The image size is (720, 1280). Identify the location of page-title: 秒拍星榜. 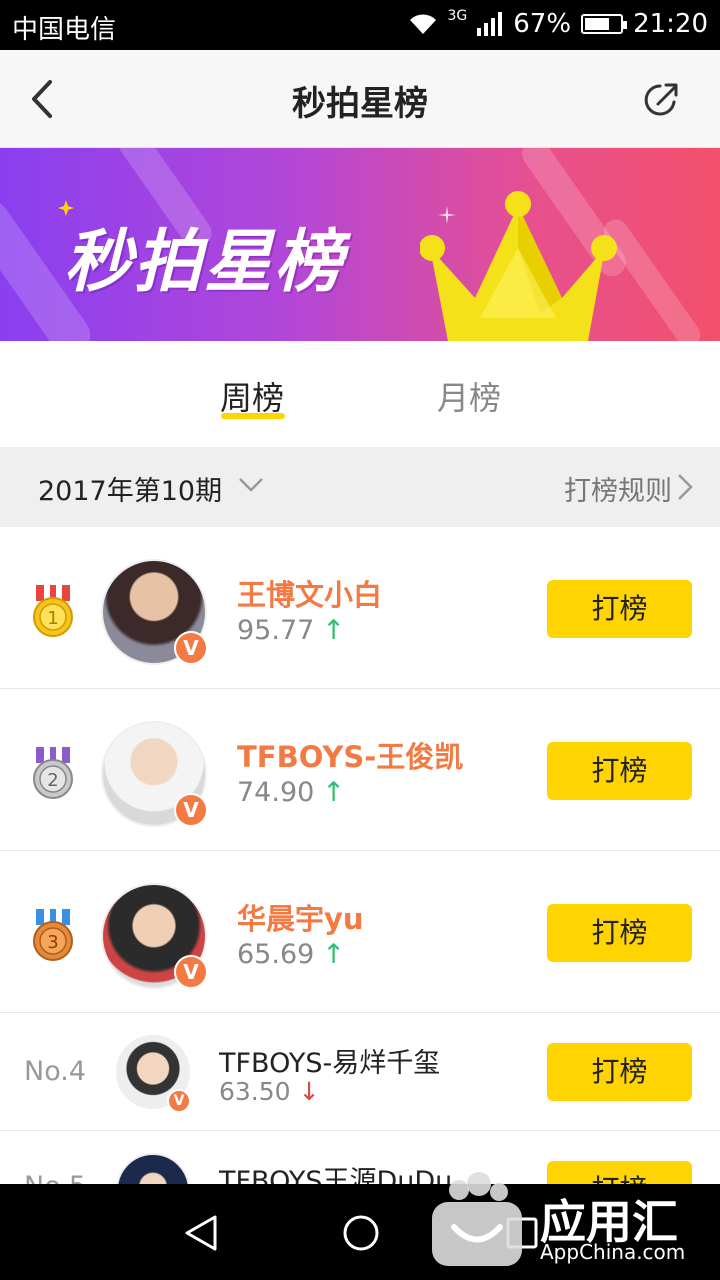
(360, 104).